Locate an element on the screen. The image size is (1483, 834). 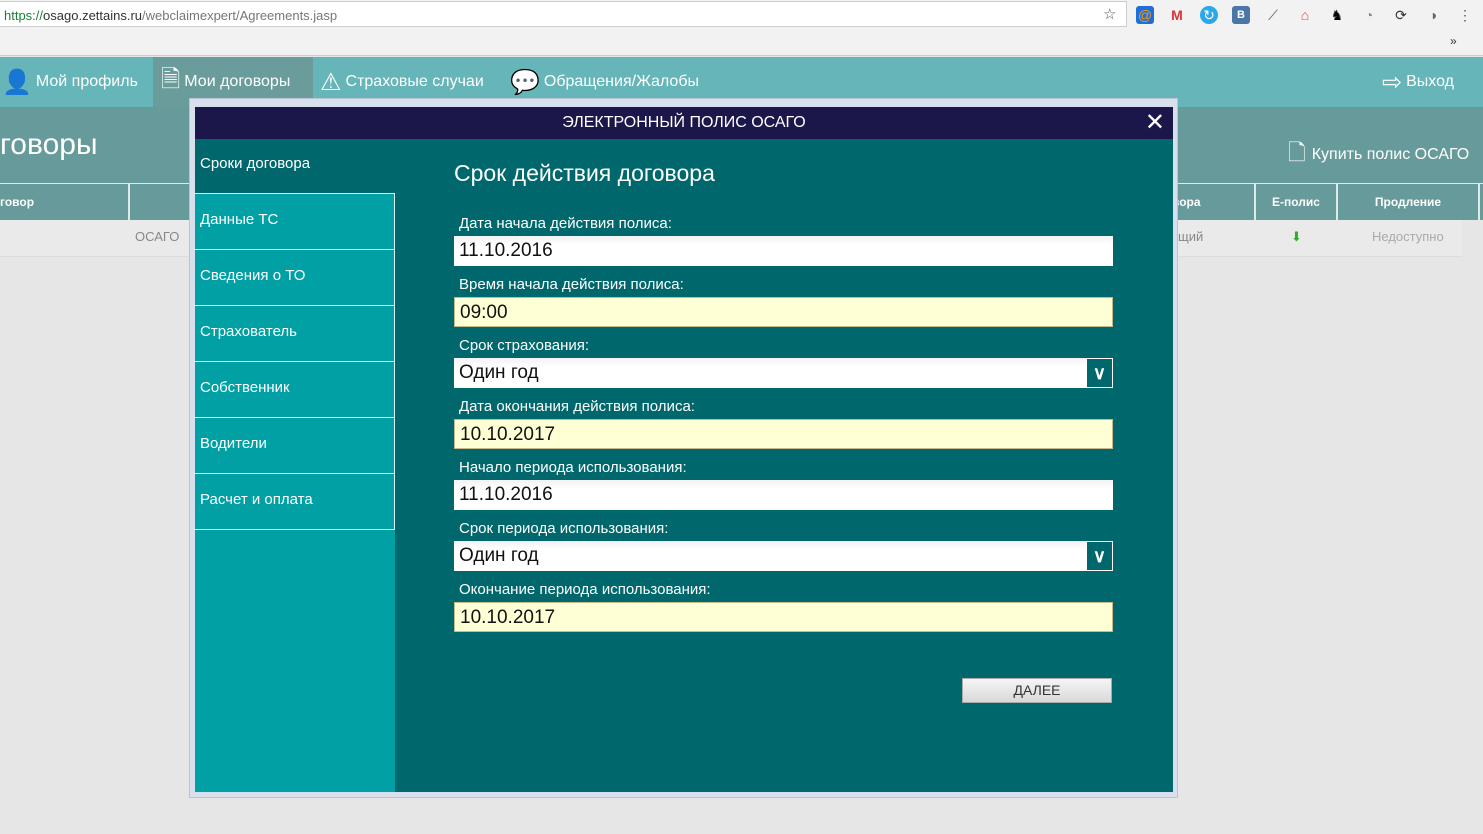
mail-extension-icon: @ is located at coordinates (1145, 15).